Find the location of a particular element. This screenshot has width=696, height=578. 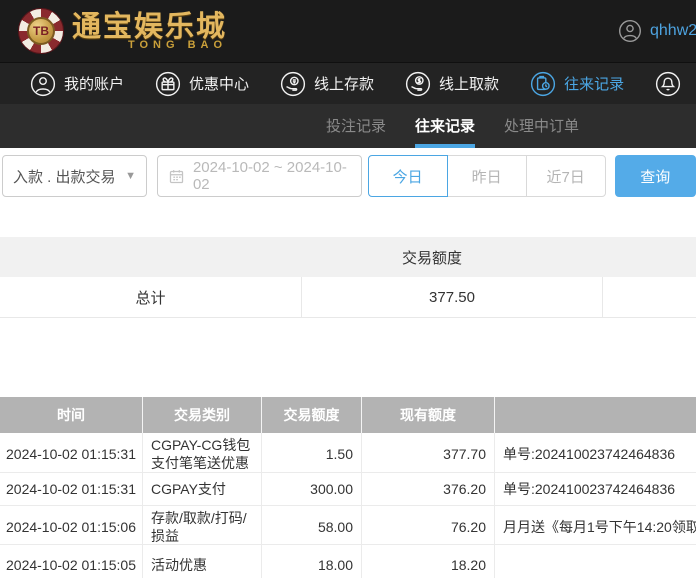

nav-item-deposit: 线上存款 is located at coordinates (327, 84).